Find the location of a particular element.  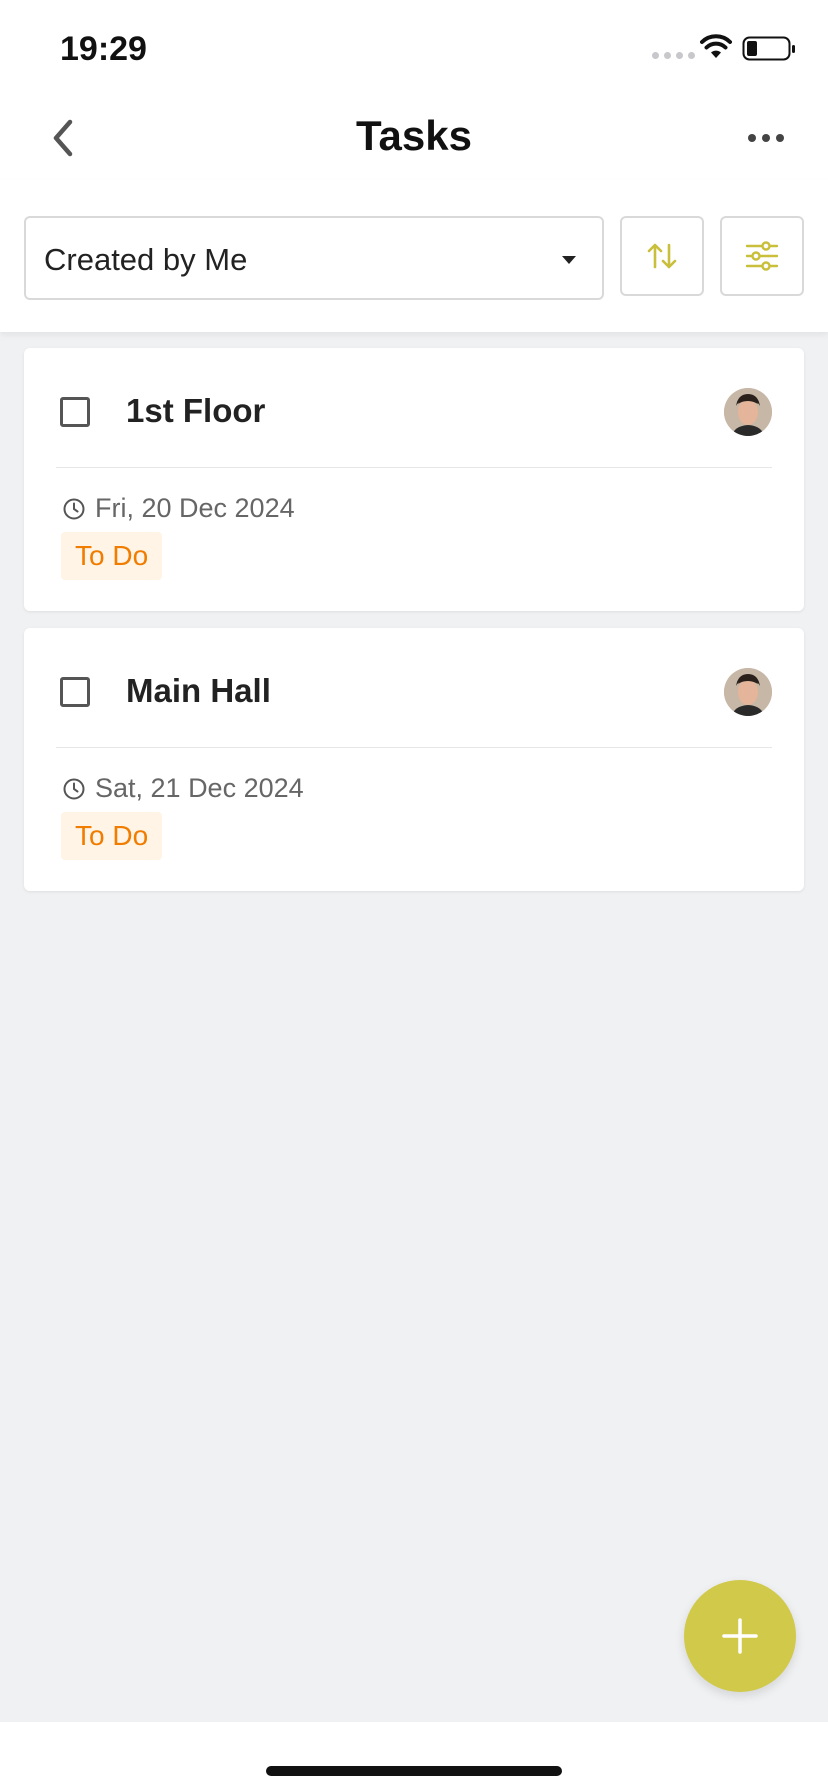

more-icon is located at coordinates (766, 138).